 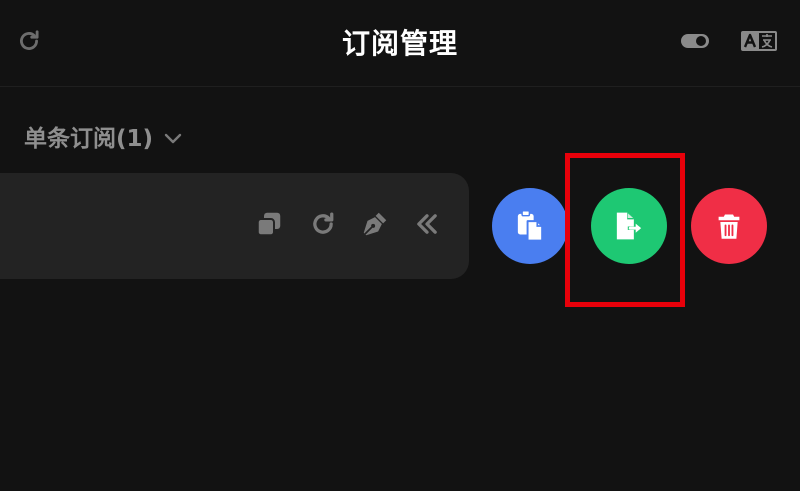 I want to click on double-chevron-left-icon, so click(x=427, y=224).